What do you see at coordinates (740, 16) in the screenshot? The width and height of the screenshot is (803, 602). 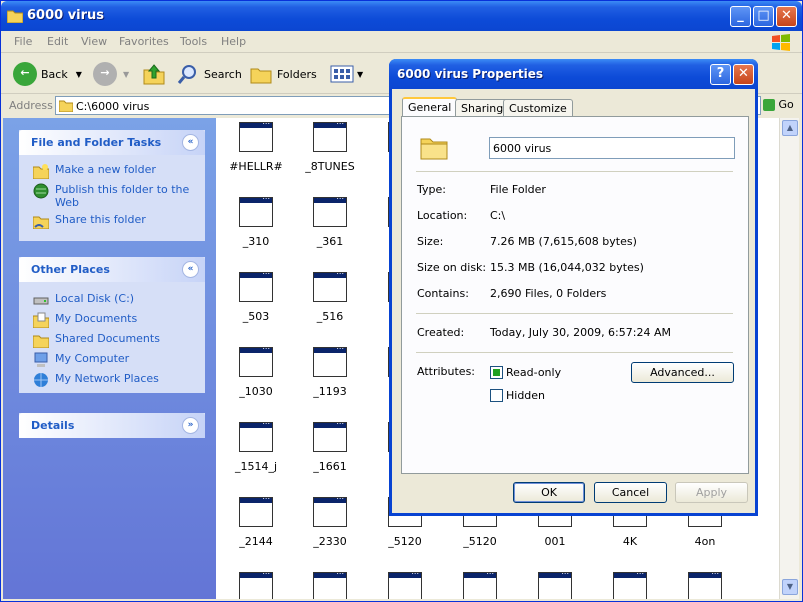 I see `minimize-button: _` at bounding box center [740, 16].